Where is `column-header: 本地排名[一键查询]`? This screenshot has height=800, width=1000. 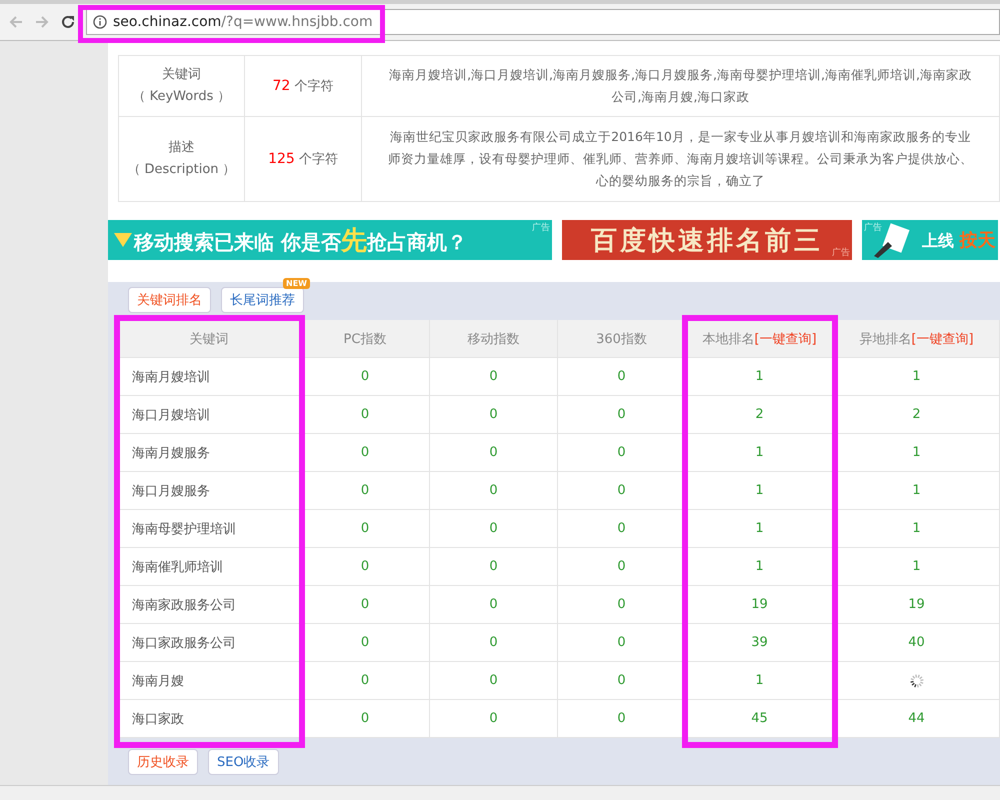
column-header: 本地排名[一键查询] is located at coordinates (760, 339).